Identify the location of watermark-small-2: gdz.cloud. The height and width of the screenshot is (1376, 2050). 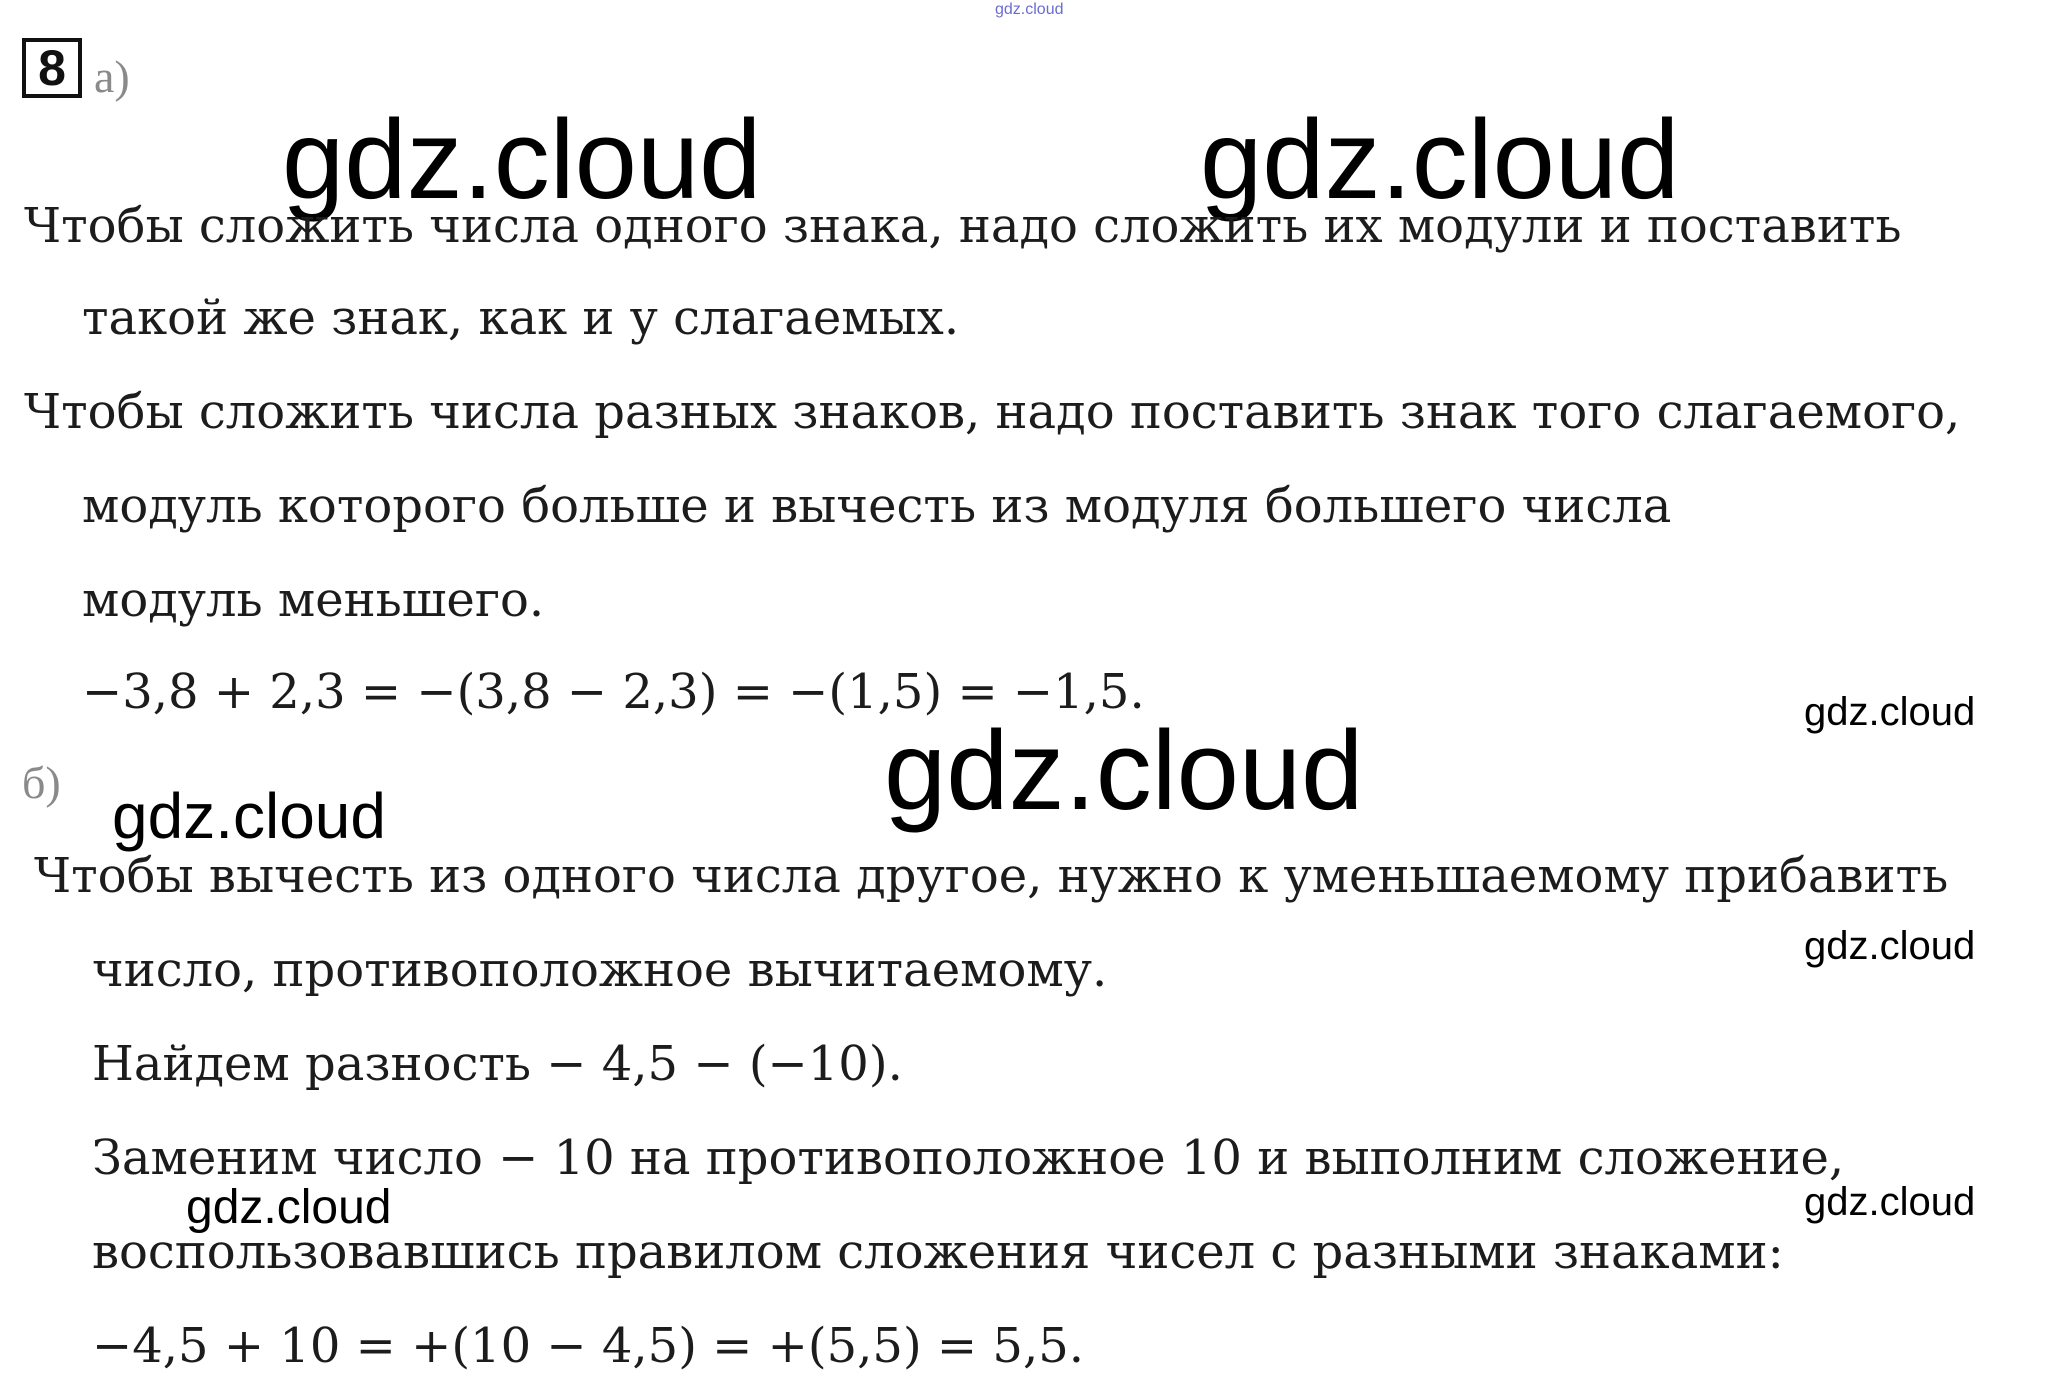
(1890, 946).